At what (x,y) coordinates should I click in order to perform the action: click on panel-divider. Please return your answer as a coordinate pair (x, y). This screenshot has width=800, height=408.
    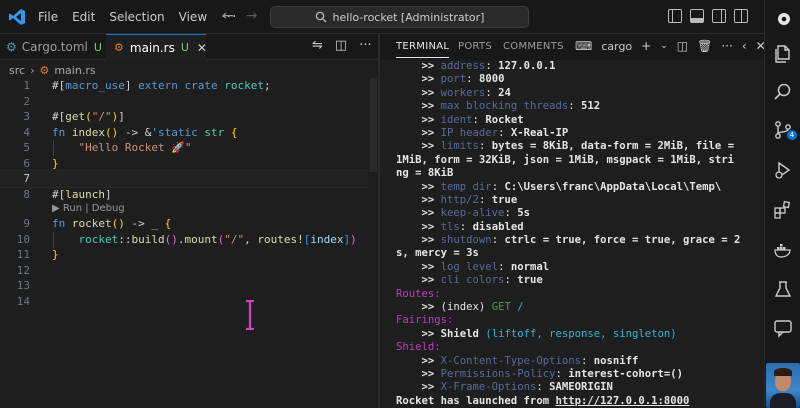
    Looking at the image, I should click on (379, 221).